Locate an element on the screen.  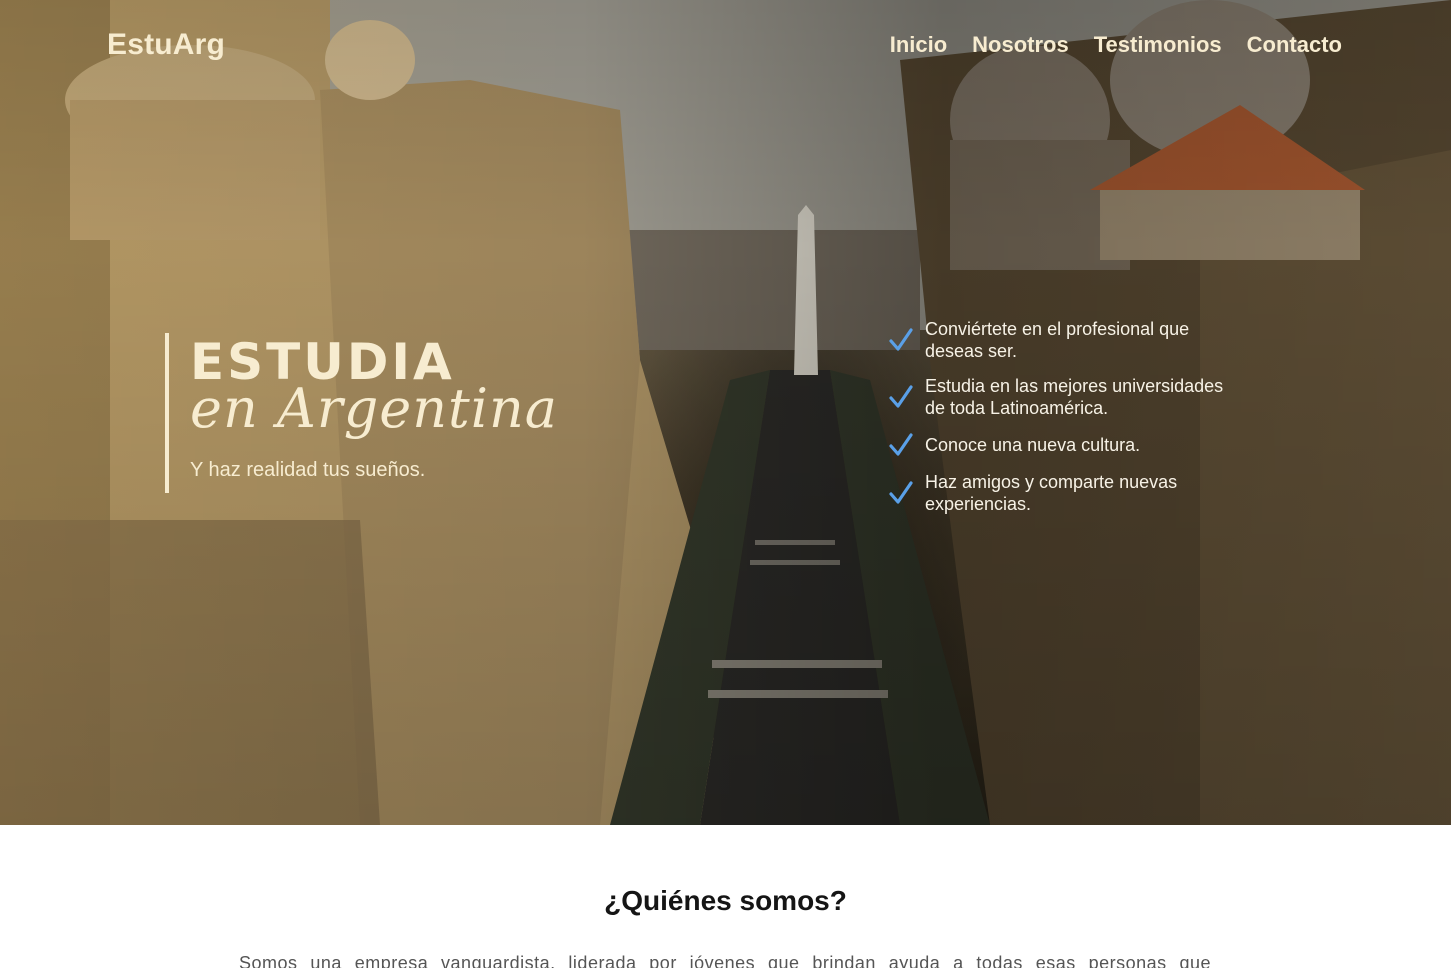
benefit-line: Haz amigos y comparte nuevas is located at coordinates (1051, 482).